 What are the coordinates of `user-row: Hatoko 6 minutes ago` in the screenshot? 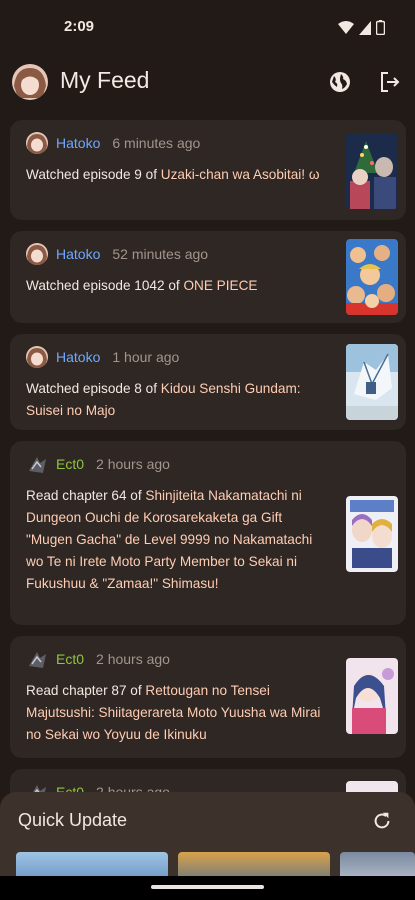 It's located at (113, 143).